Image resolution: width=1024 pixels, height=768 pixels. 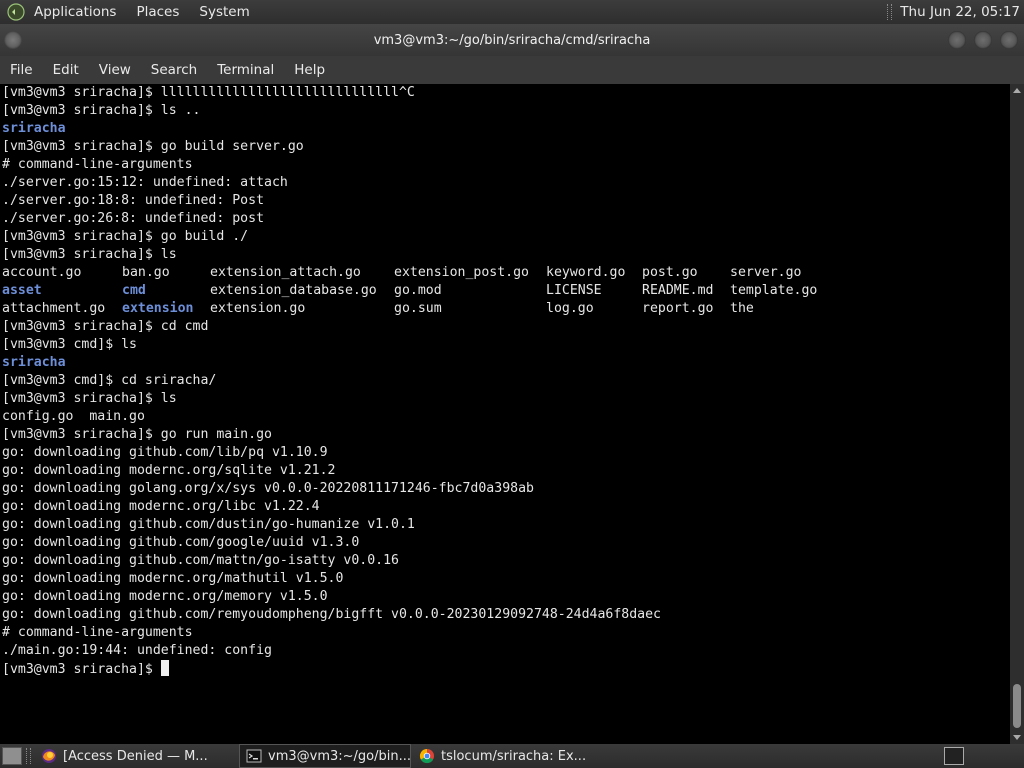 What do you see at coordinates (258, 308) in the screenshot?
I see `ls-entry: extension.go` at bounding box center [258, 308].